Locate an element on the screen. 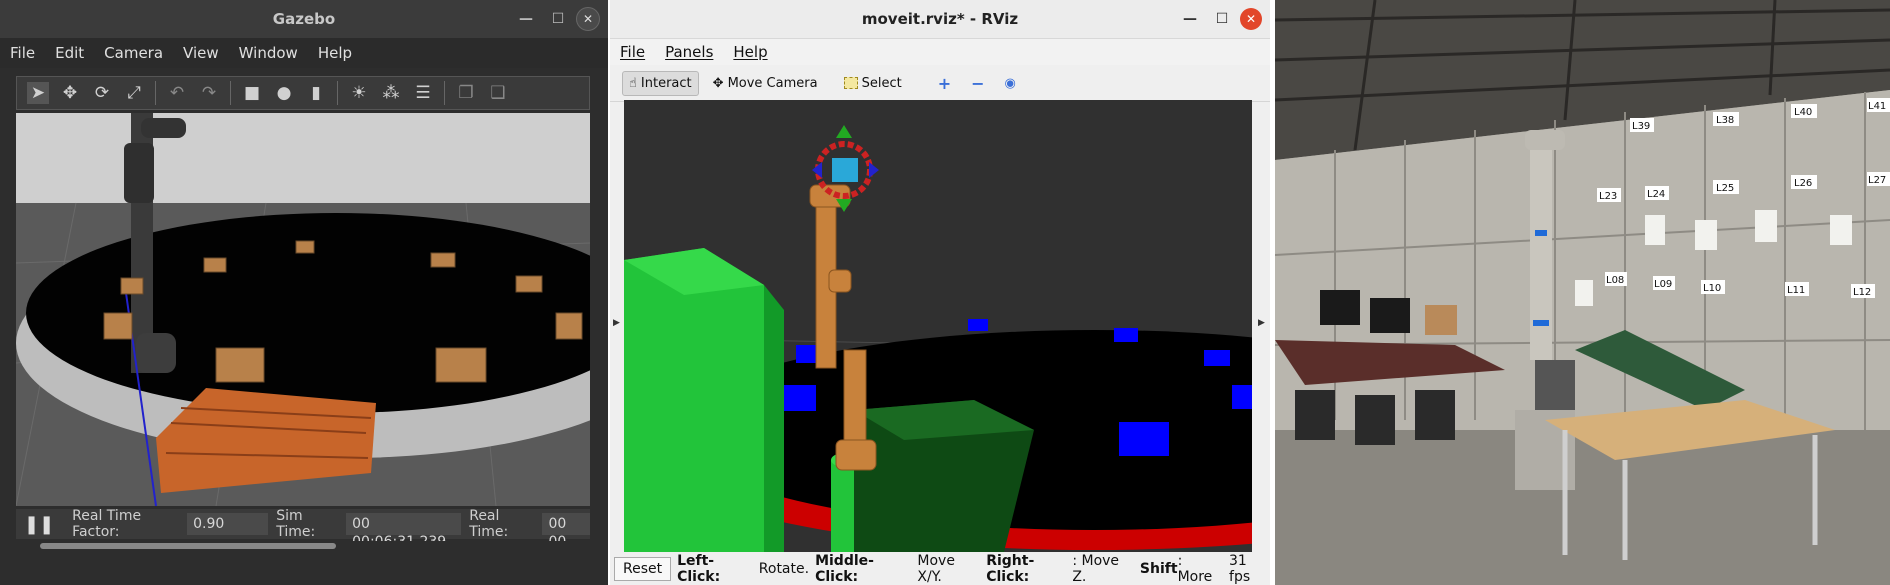 The width and height of the screenshot is (1890, 585). left-panel-toggle-icon: ▶ is located at coordinates (616, 323).